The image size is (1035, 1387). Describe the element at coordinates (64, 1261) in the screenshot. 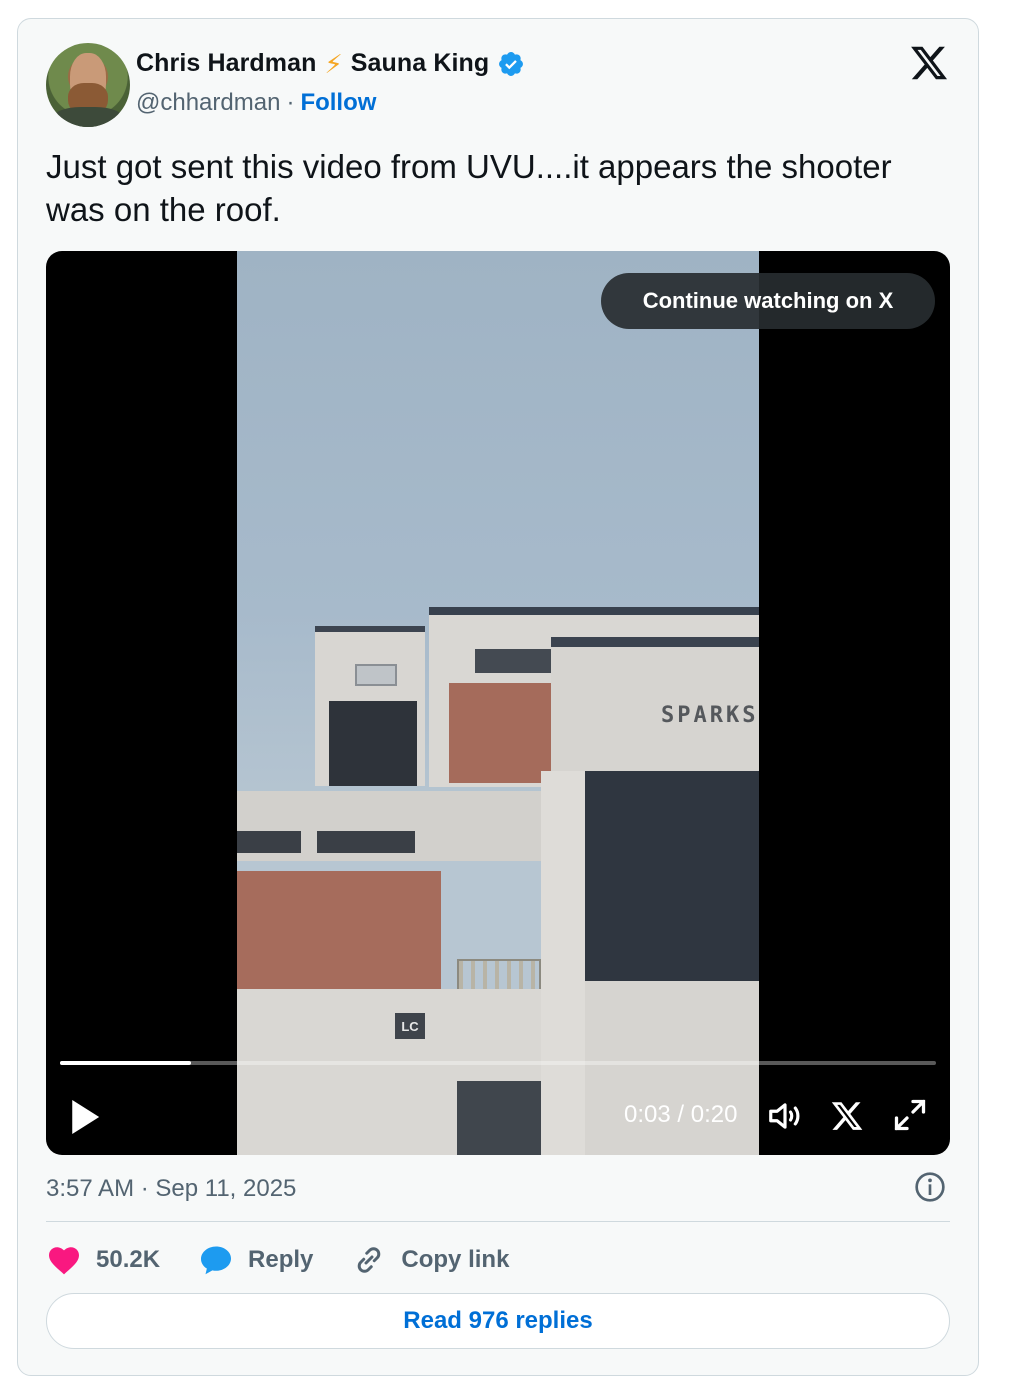

I see `heart-icon` at that location.